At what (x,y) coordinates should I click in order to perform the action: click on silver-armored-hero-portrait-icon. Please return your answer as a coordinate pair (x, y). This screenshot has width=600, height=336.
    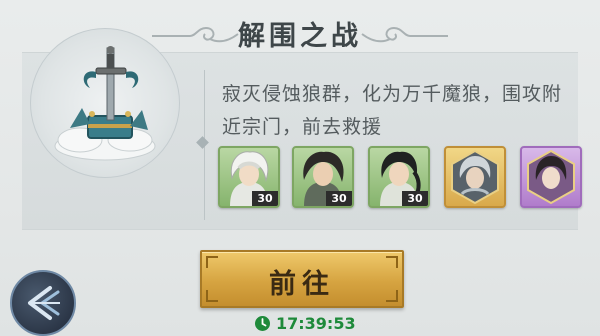
    Looking at the image, I should click on (475, 177).